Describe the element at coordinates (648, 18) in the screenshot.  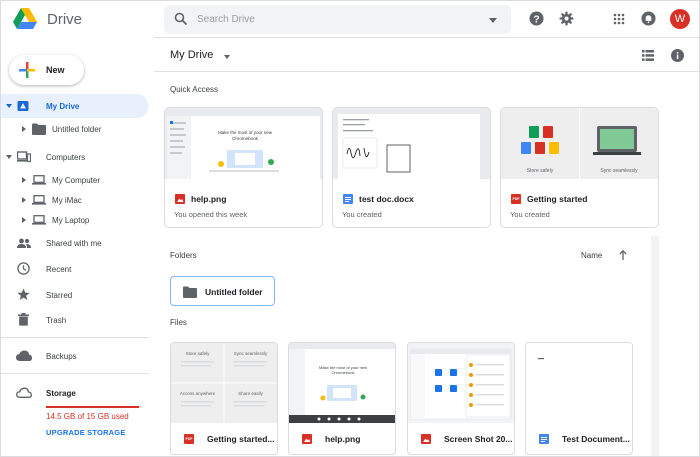
I see `notifications-bell-icon` at that location.